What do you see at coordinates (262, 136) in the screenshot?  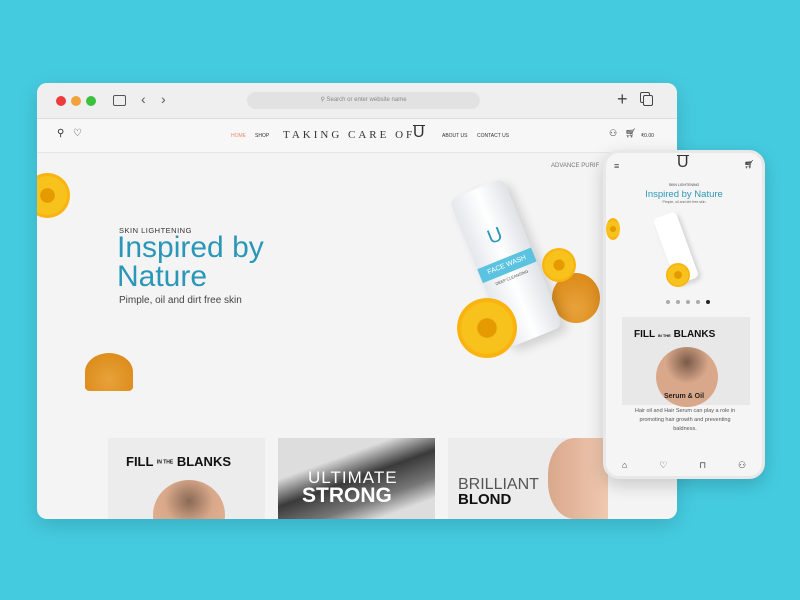 I see `nav-shop: SHOP` at bounding box center [262, 136].